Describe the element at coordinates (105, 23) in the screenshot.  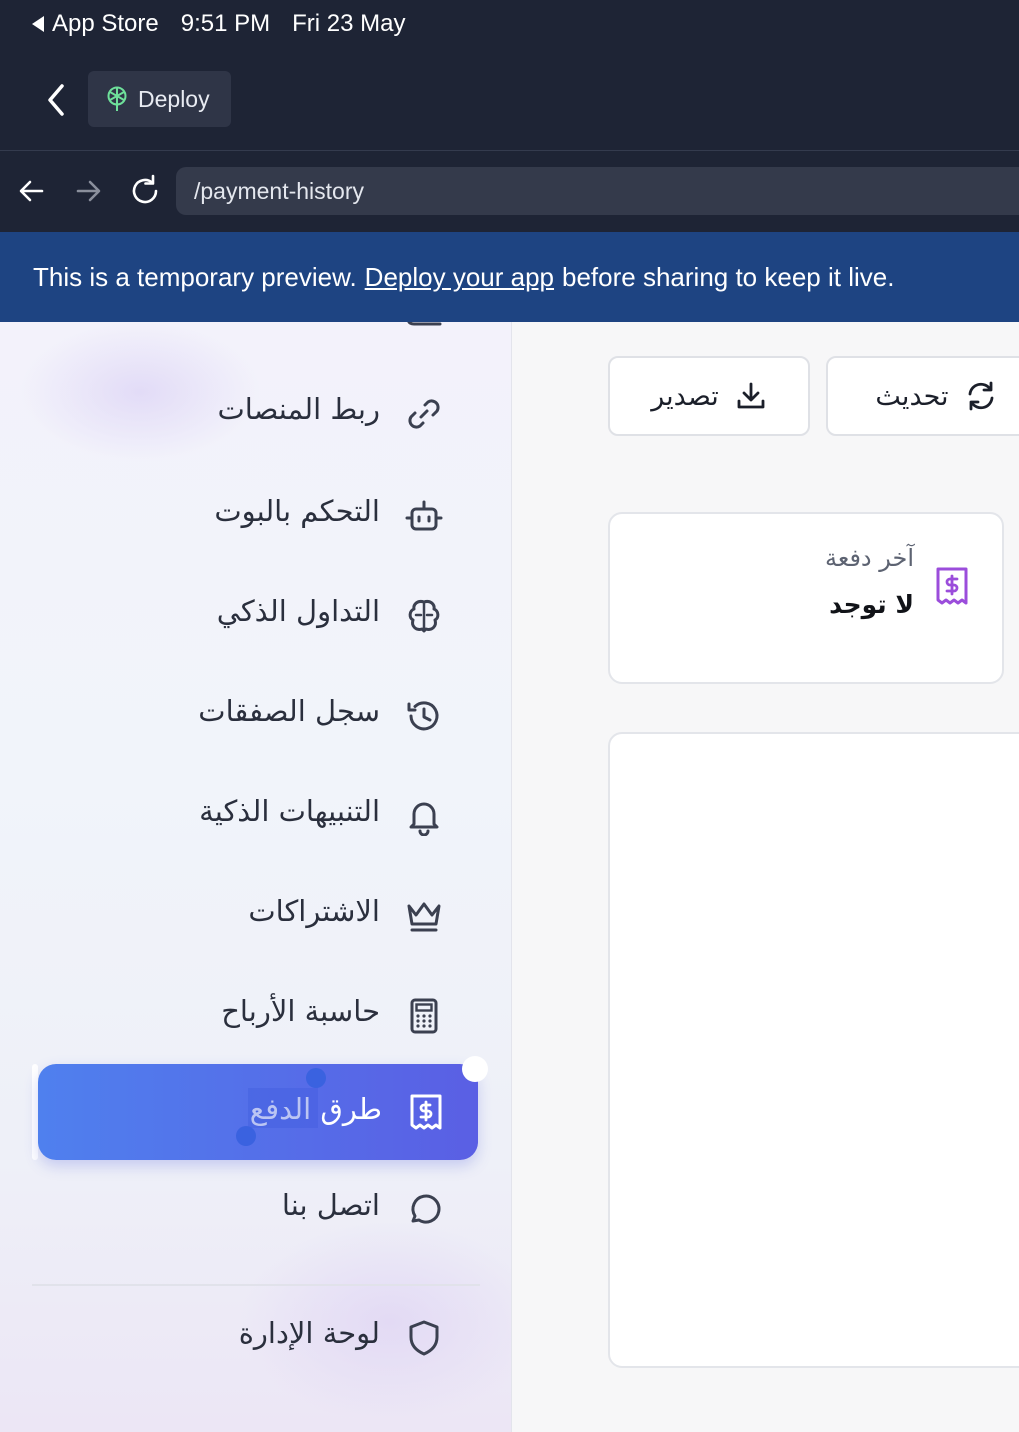
I see `back-app-label: App Store` at that location.